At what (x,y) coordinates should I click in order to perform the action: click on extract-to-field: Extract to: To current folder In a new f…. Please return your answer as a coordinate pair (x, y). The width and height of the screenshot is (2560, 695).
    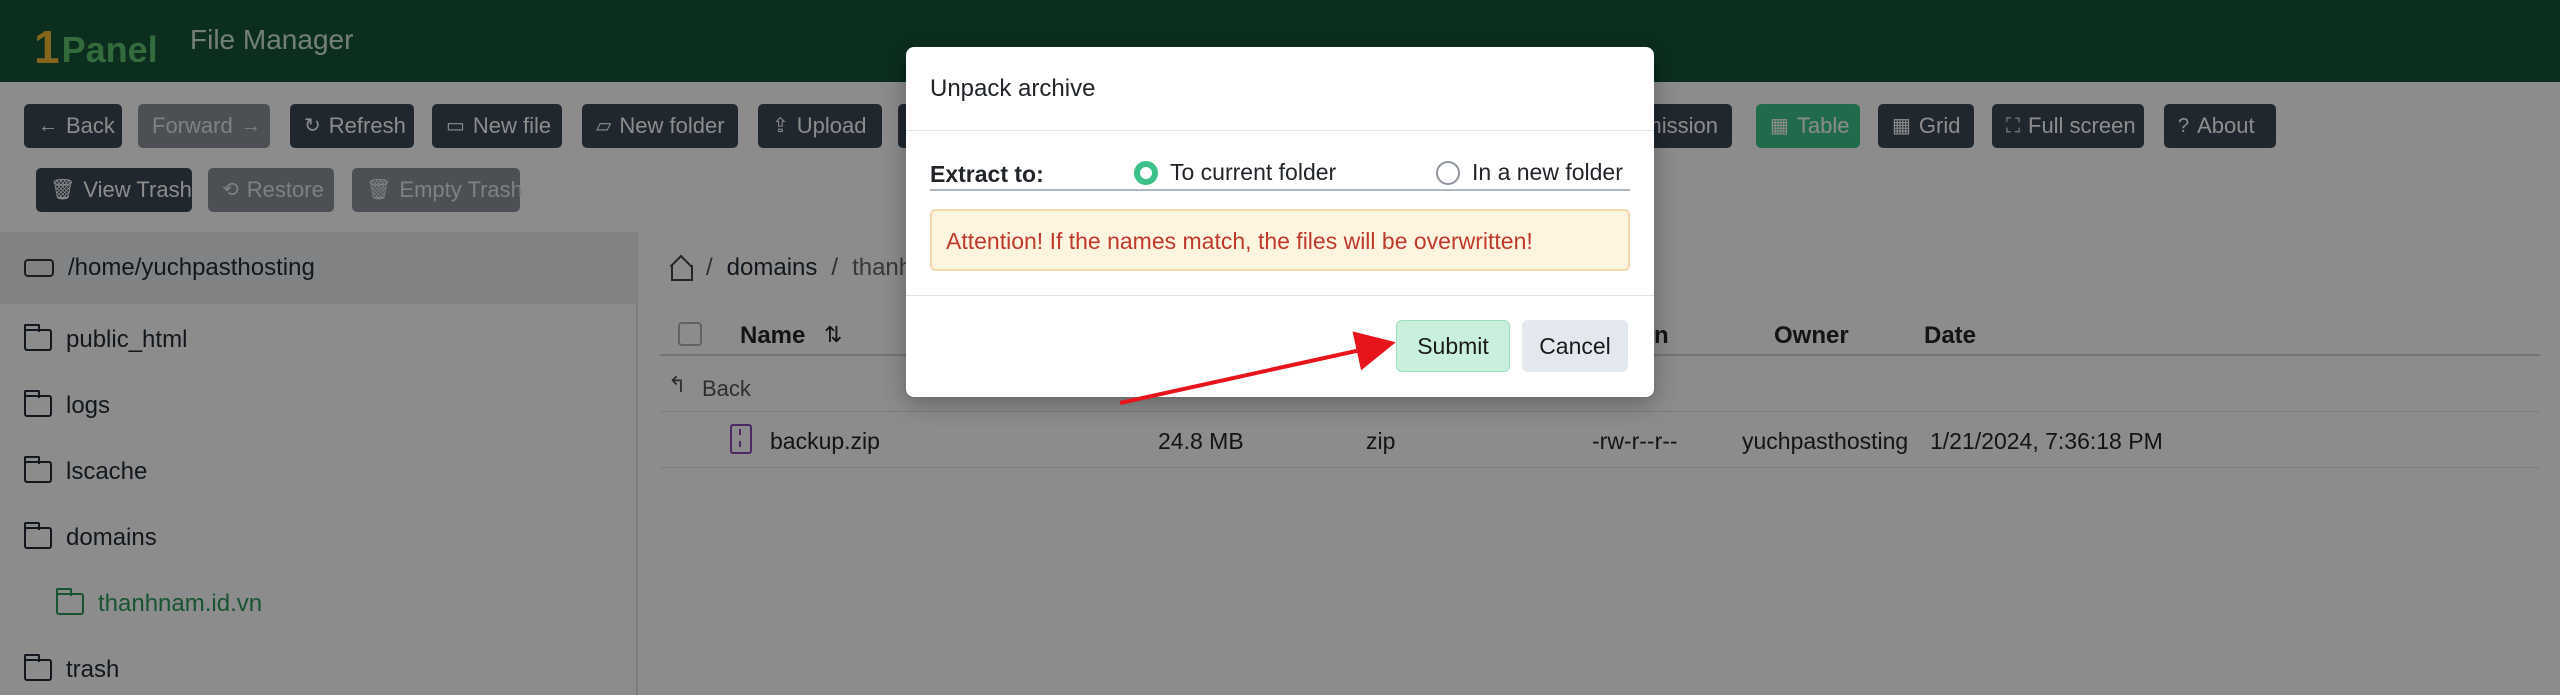
    Looking at the image, I should click on (1280, 173).